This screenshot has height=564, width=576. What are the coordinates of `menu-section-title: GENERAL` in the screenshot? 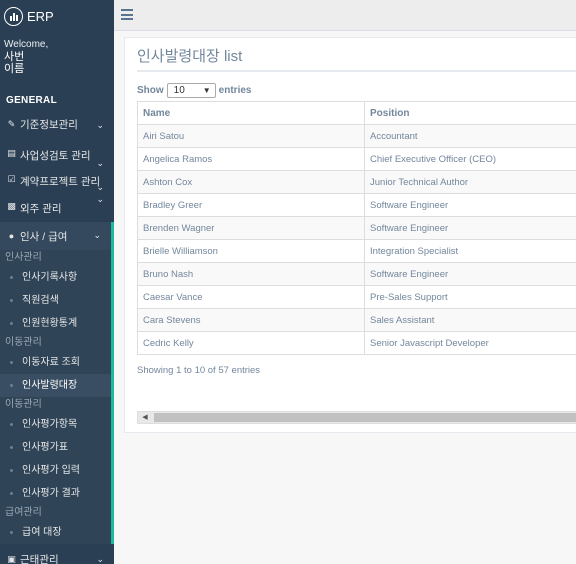 It's located at (31, 100).